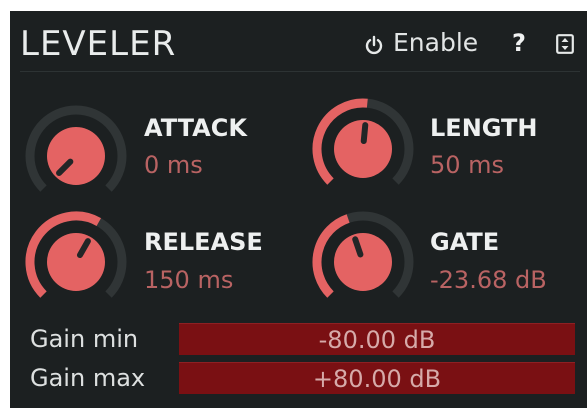  Describe the element at coordinates (519, 43) in the screenshot. I see `help-icon: ?` at that location.